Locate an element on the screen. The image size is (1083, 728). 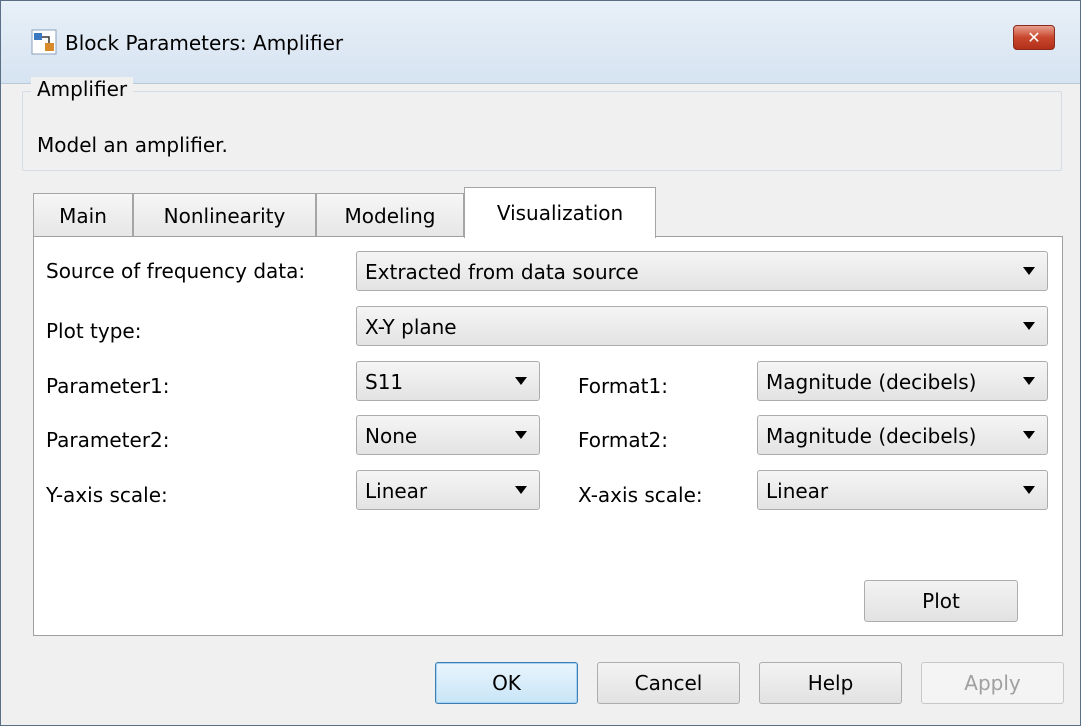
ok-button: OK is located at coordinates (506, 683).